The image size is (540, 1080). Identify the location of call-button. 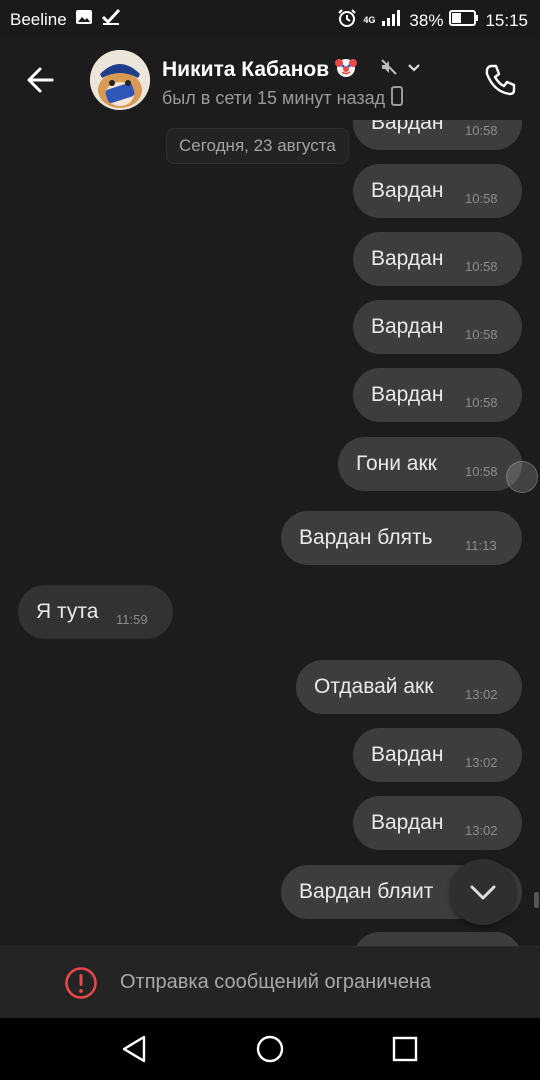
(500, 80).